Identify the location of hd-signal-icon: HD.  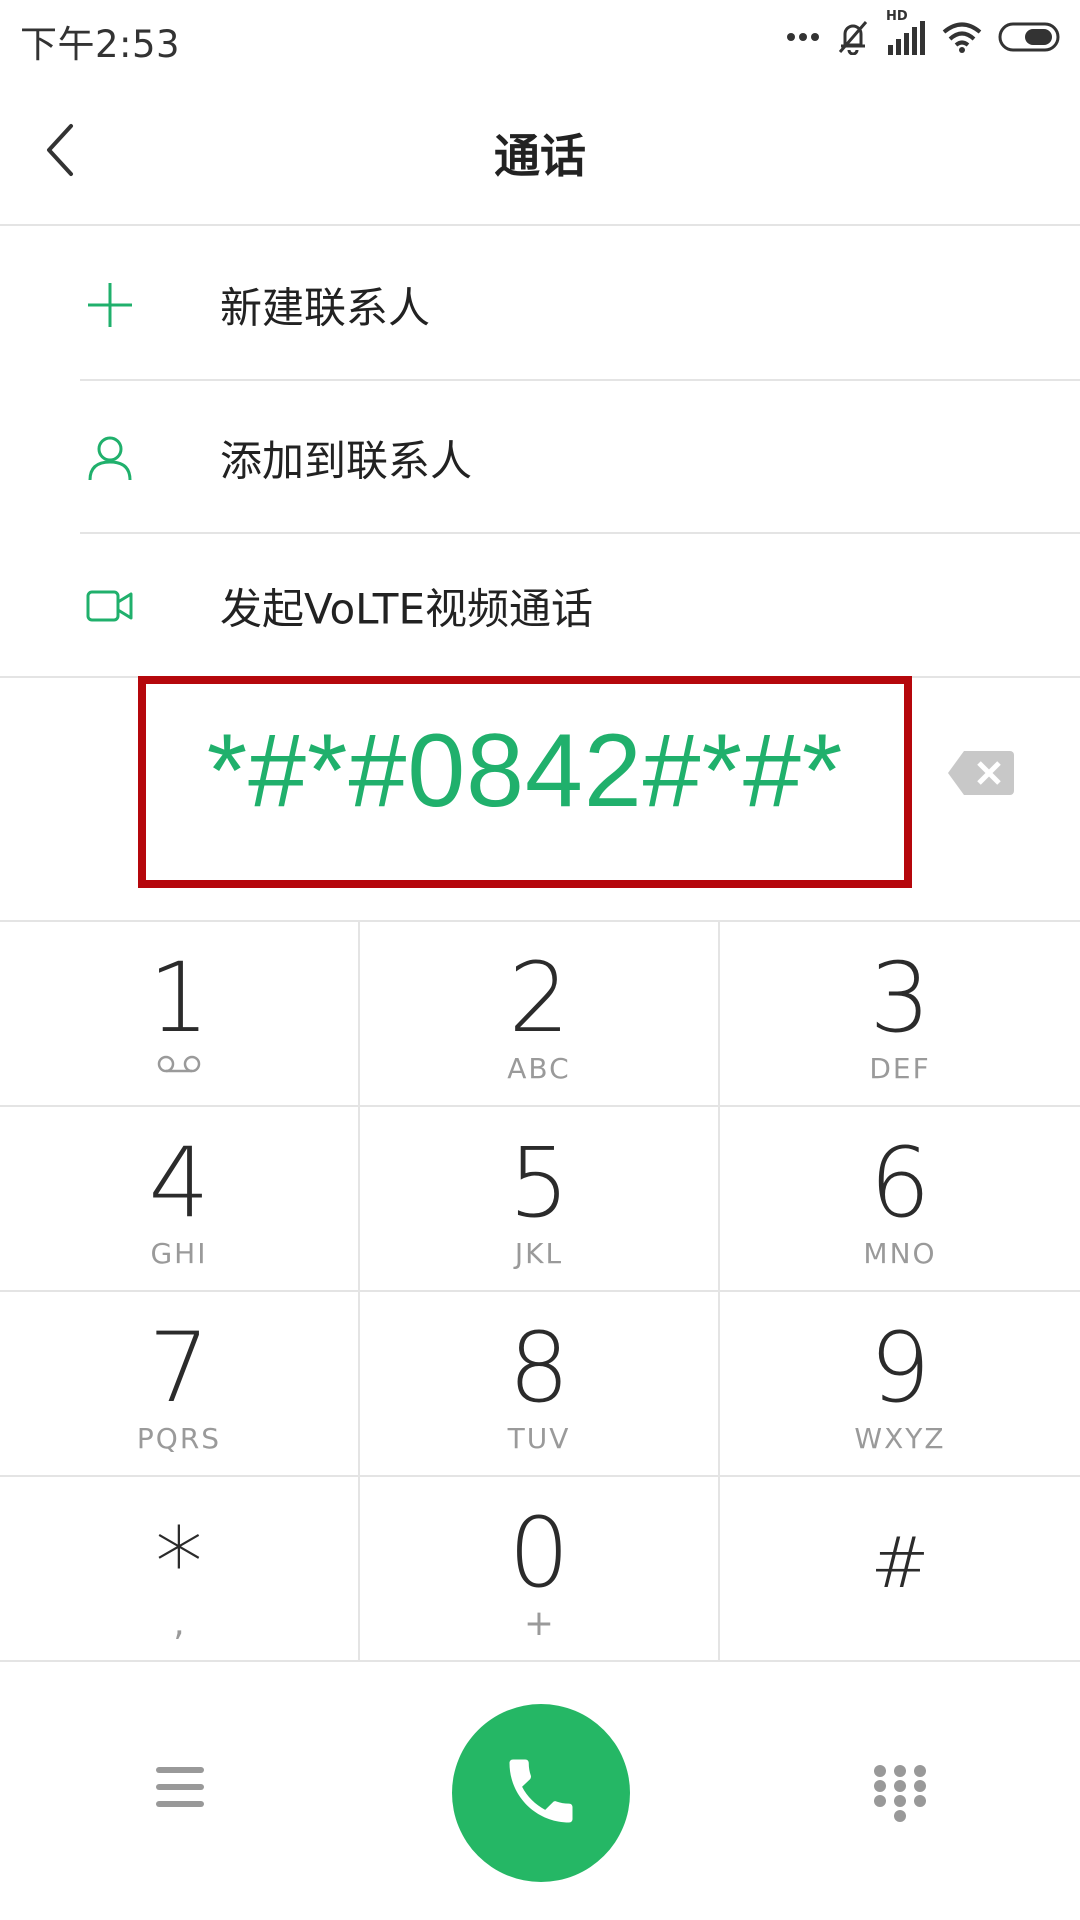
(906, 33).